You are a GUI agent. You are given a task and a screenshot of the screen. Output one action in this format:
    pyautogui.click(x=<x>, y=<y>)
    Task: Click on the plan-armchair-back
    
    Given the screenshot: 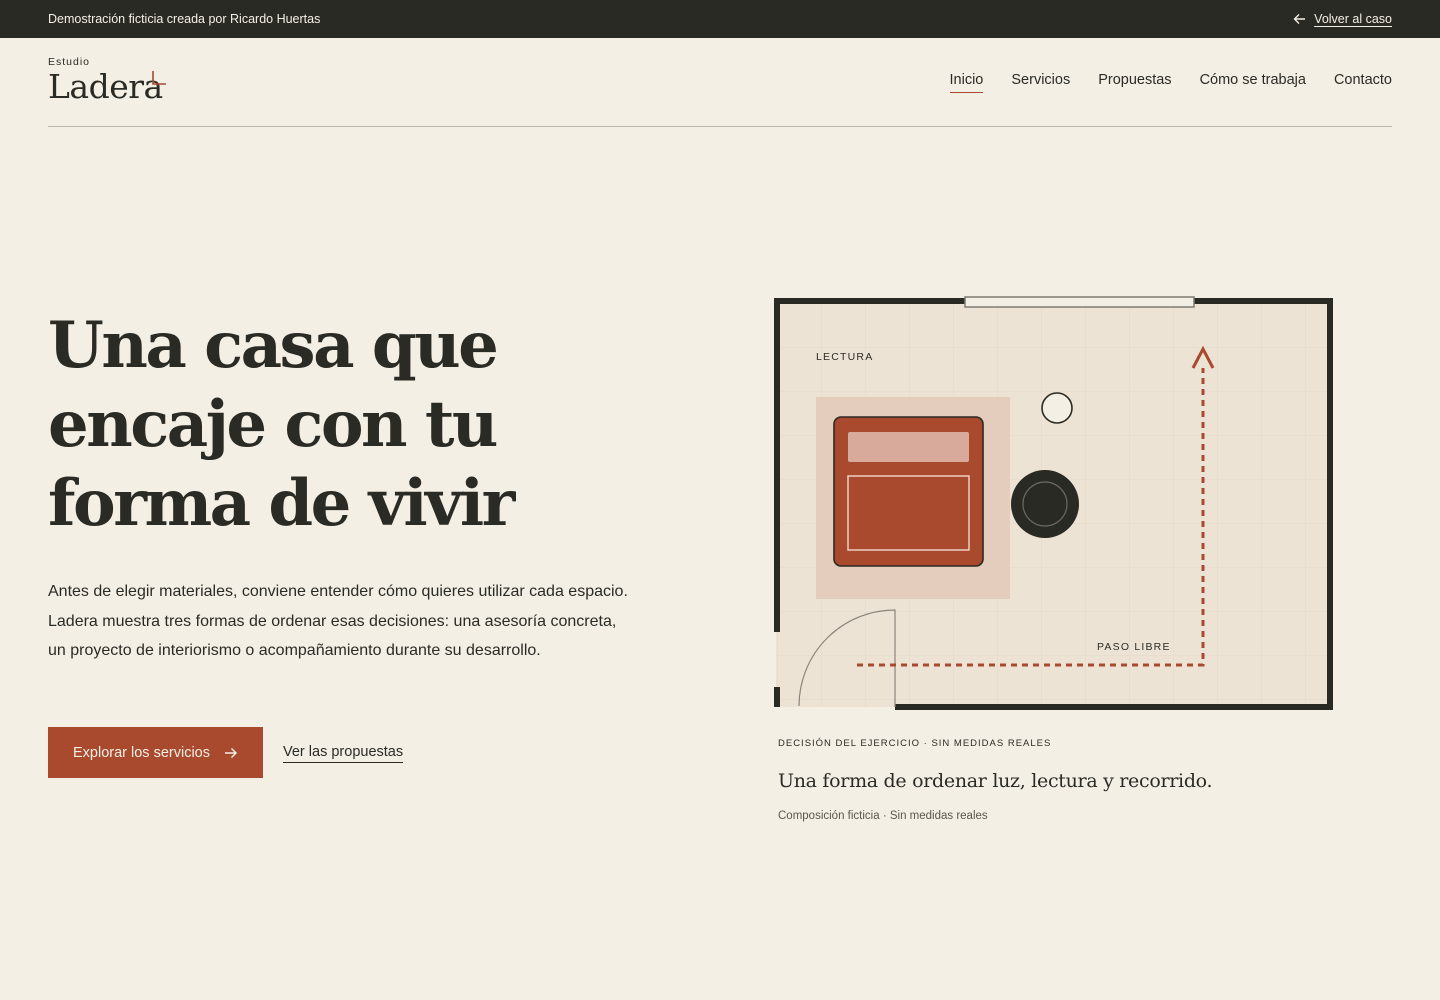 What is the action you would take?
    pyautogui.click(x=908, y=447)
    